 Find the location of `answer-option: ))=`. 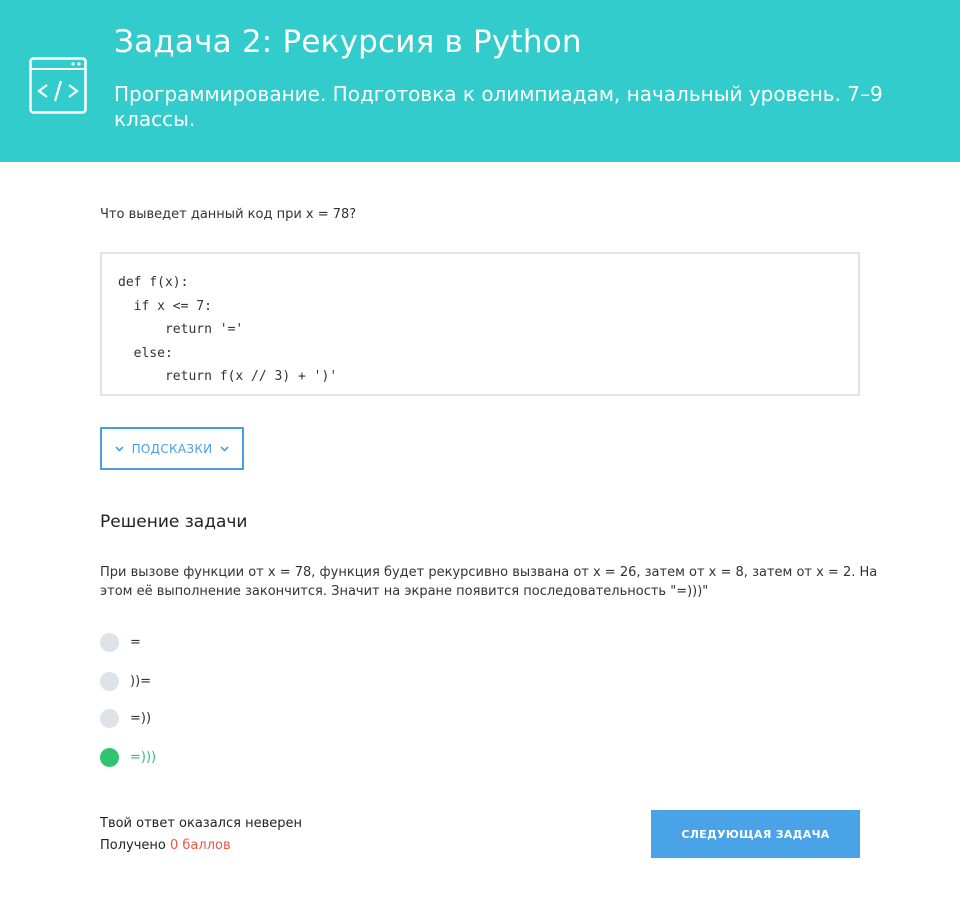

answer-option: ))= is located at coordinates (125, 681).